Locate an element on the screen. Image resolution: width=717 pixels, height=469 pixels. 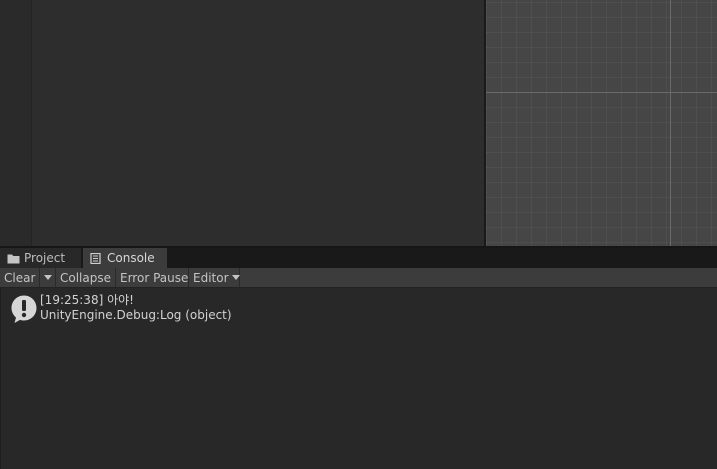
hierarchy-gutter is located at coordinates (16, 123).